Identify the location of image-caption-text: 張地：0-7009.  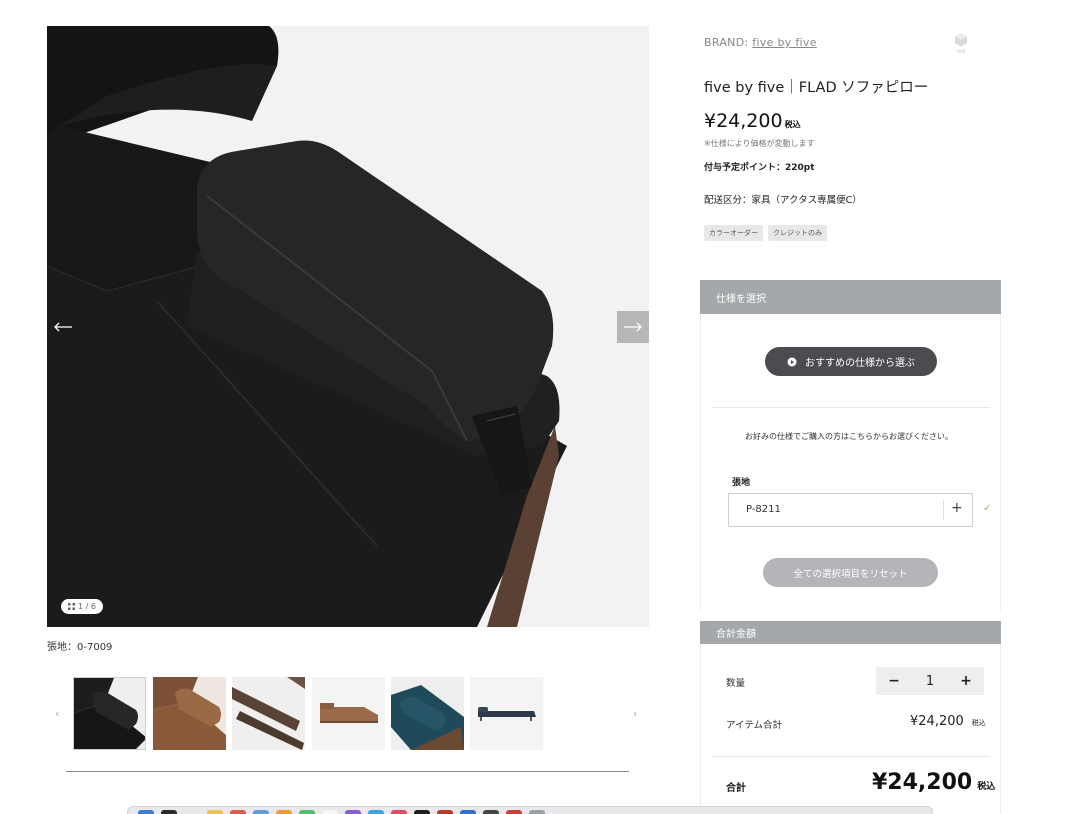
(80, 647).